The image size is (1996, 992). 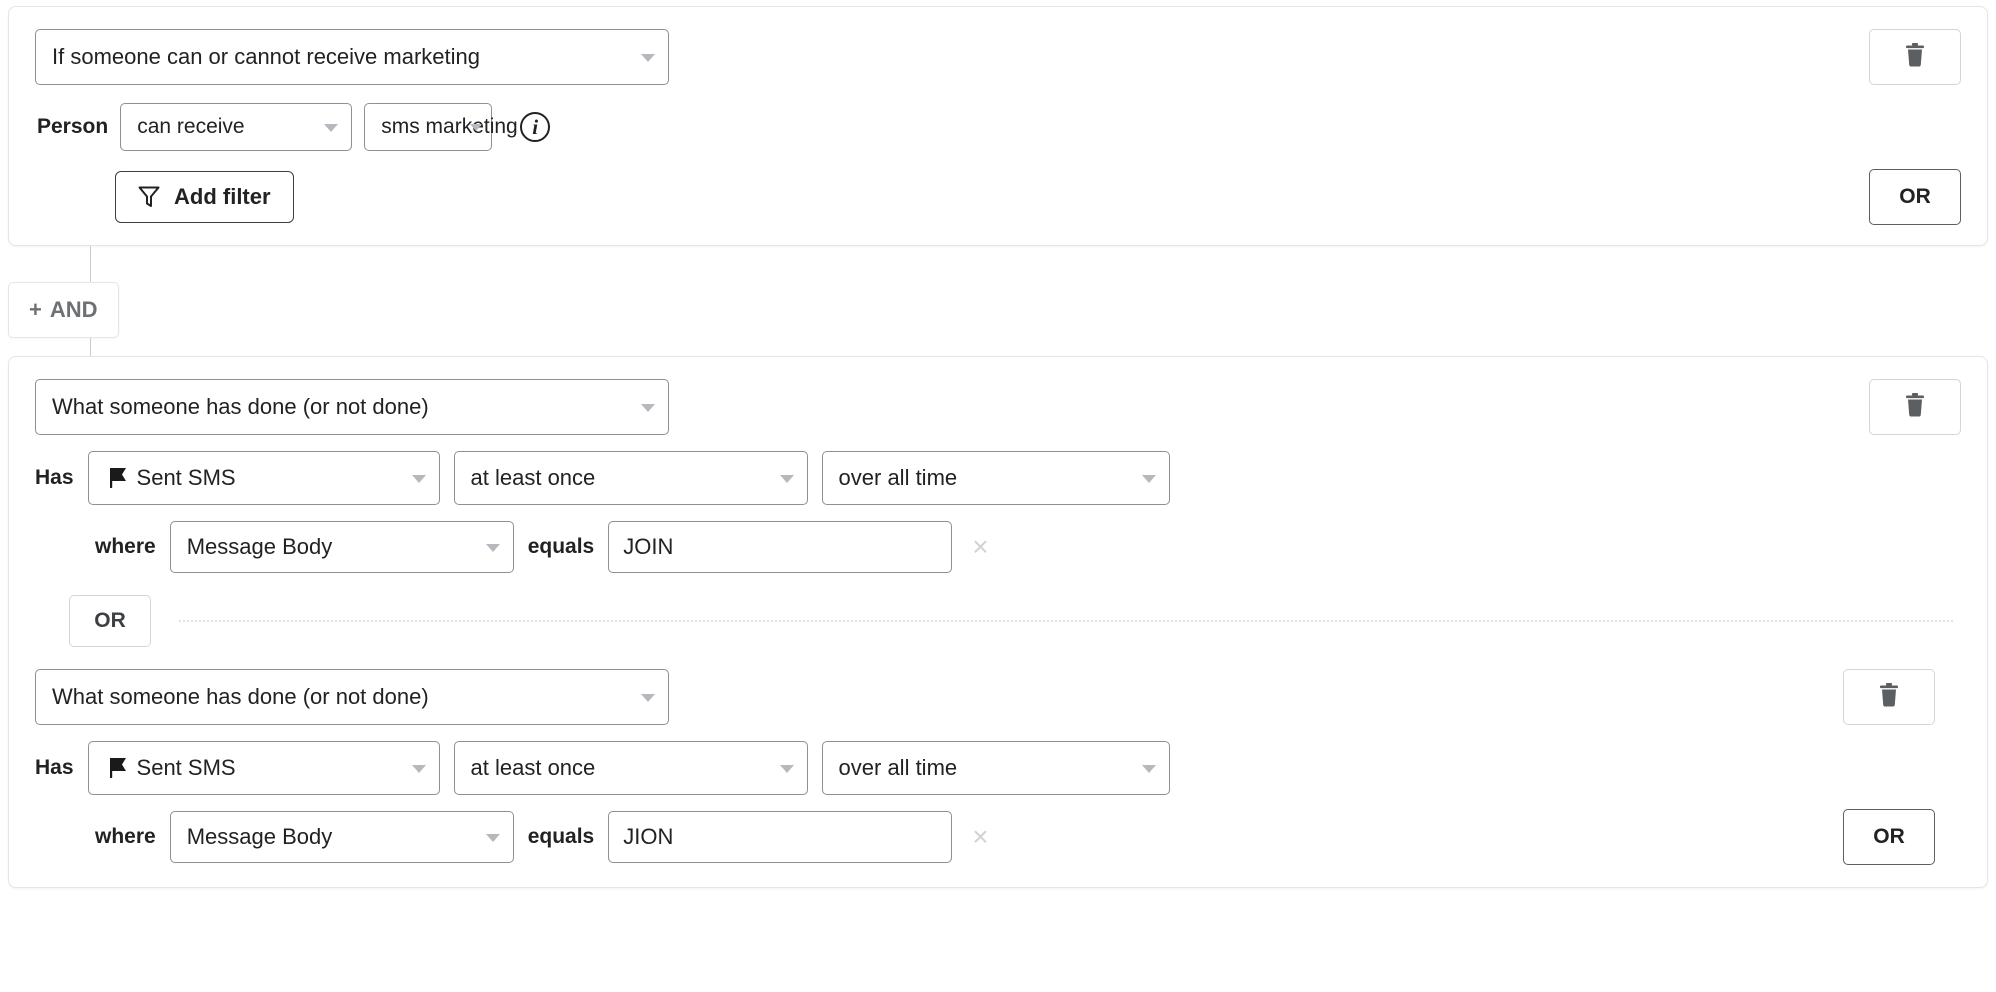 I want to click on remove-filter-icon-1: ×, so click(x=980, y=547).